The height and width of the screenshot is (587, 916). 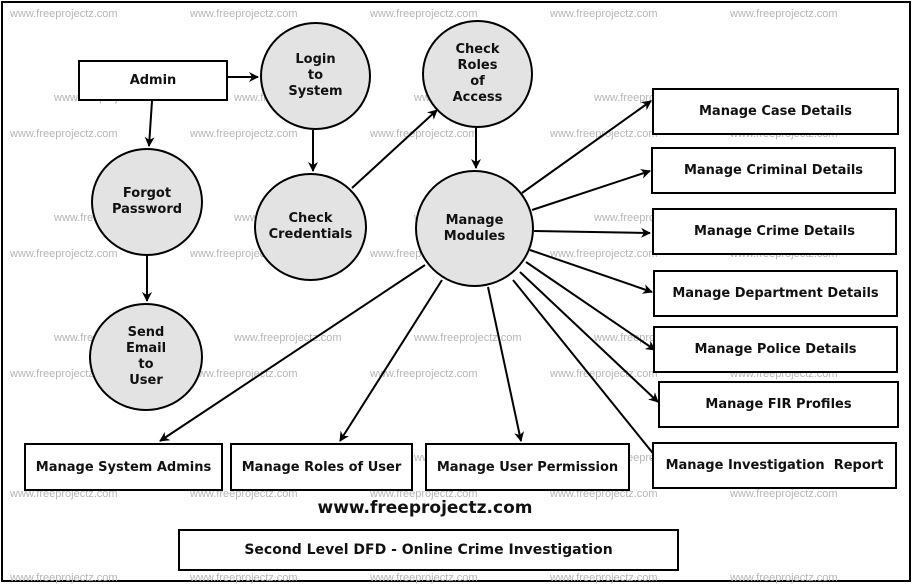 I want to click on module-fir-profiles-label: Manage FIR Profiles, so click(x=778, y=404).